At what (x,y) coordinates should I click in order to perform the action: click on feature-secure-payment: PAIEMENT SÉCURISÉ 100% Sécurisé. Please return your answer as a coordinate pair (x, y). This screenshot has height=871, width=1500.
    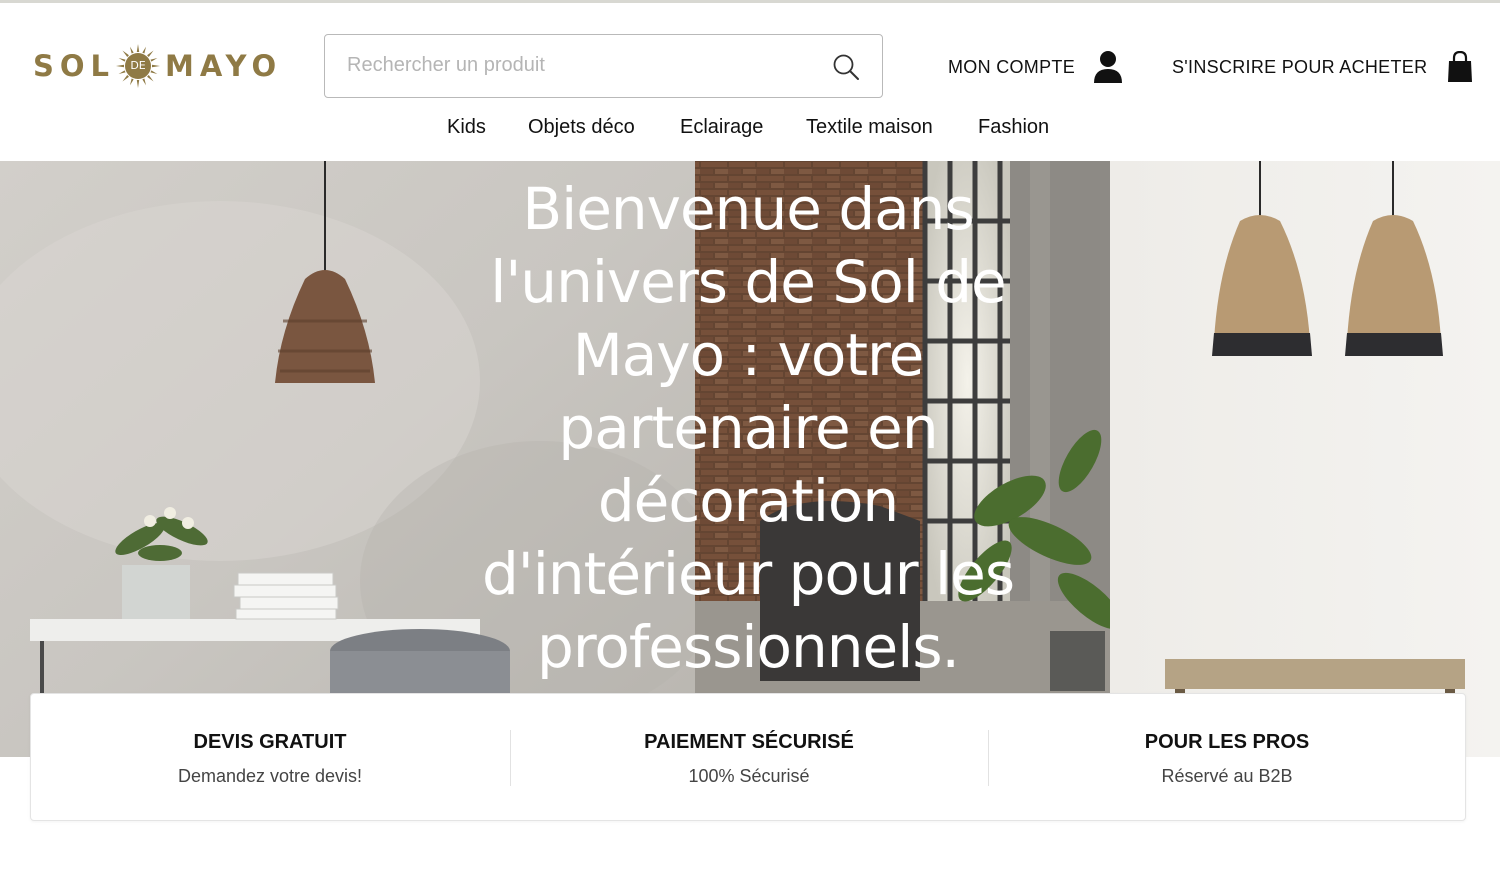
    Looking at the image, I should click on (749, 758).